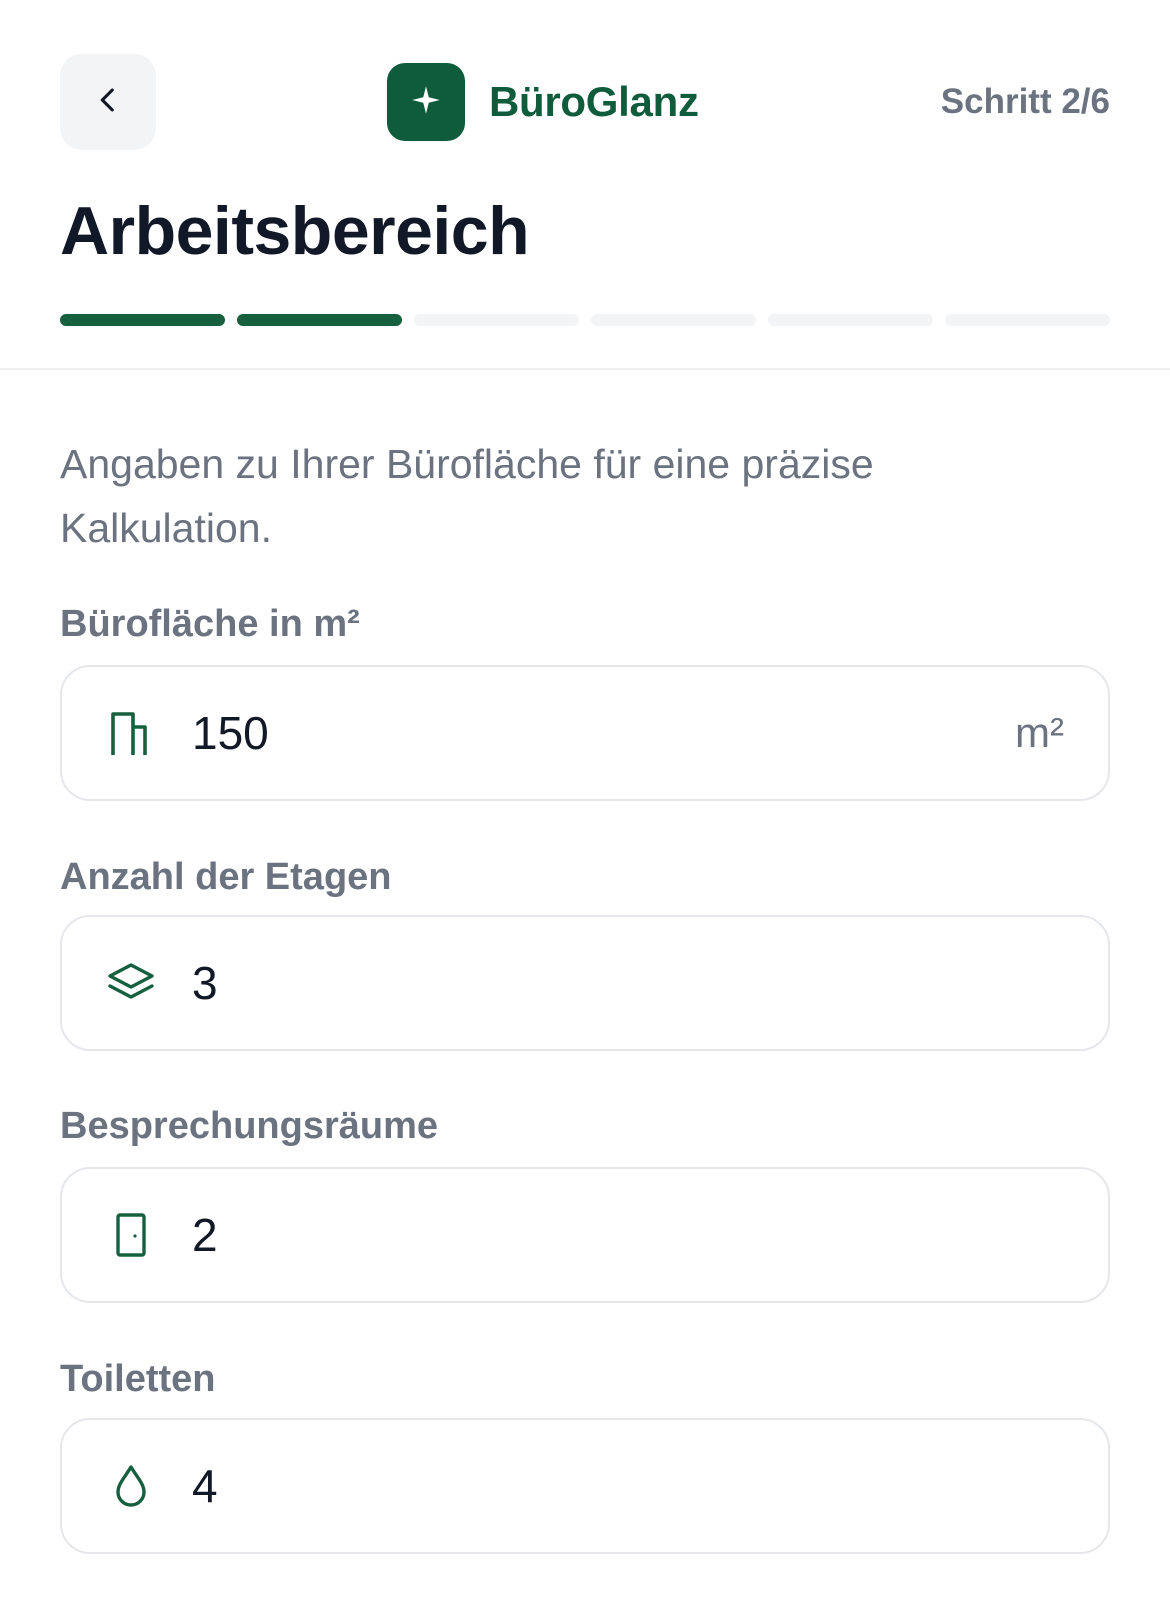  Describe the element at coordinates (585, 1235) in the screenshot. I see `meeting-rooms-input: 2` at that location.